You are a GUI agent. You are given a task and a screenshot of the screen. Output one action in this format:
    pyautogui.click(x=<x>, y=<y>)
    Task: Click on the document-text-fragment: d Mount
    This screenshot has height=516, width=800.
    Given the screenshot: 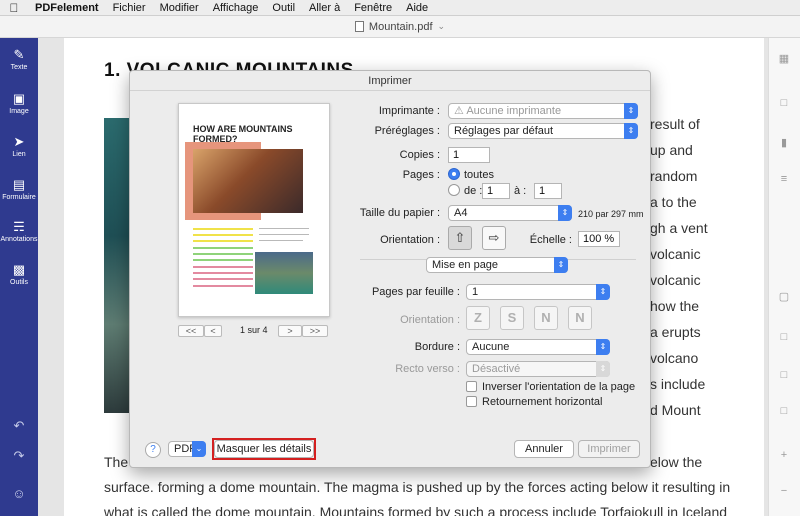 What is the action you would take?
    pyautogui.click(x=675, y=410)
    